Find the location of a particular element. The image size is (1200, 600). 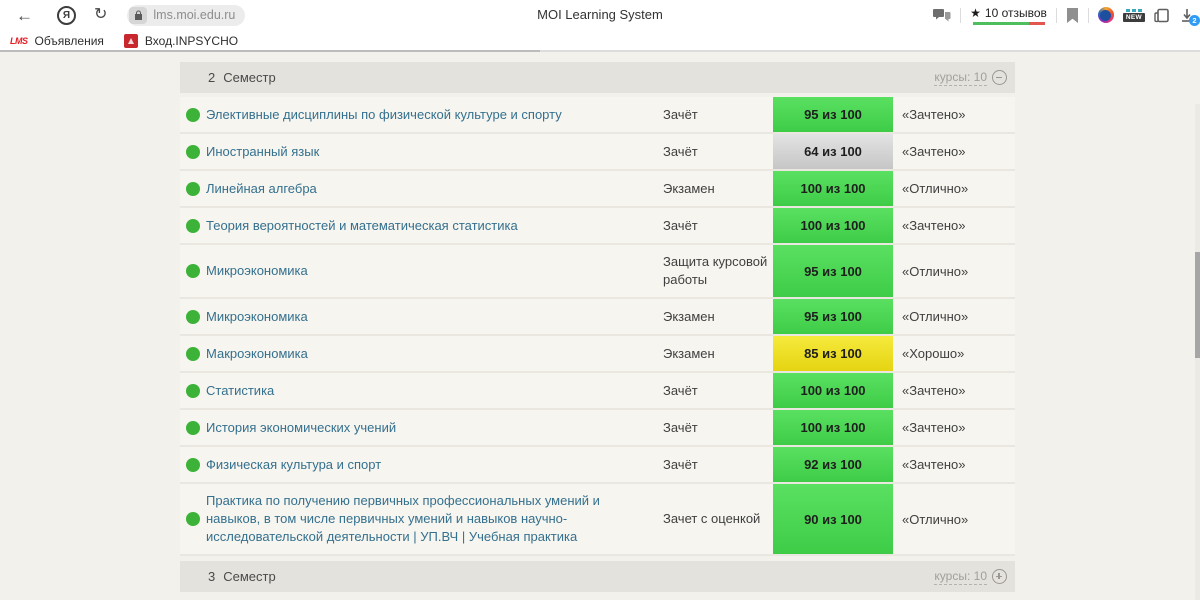

table-row: Статистика Зачёт 100 из 100 «Зачтено» is located at coordinates (597, 391).